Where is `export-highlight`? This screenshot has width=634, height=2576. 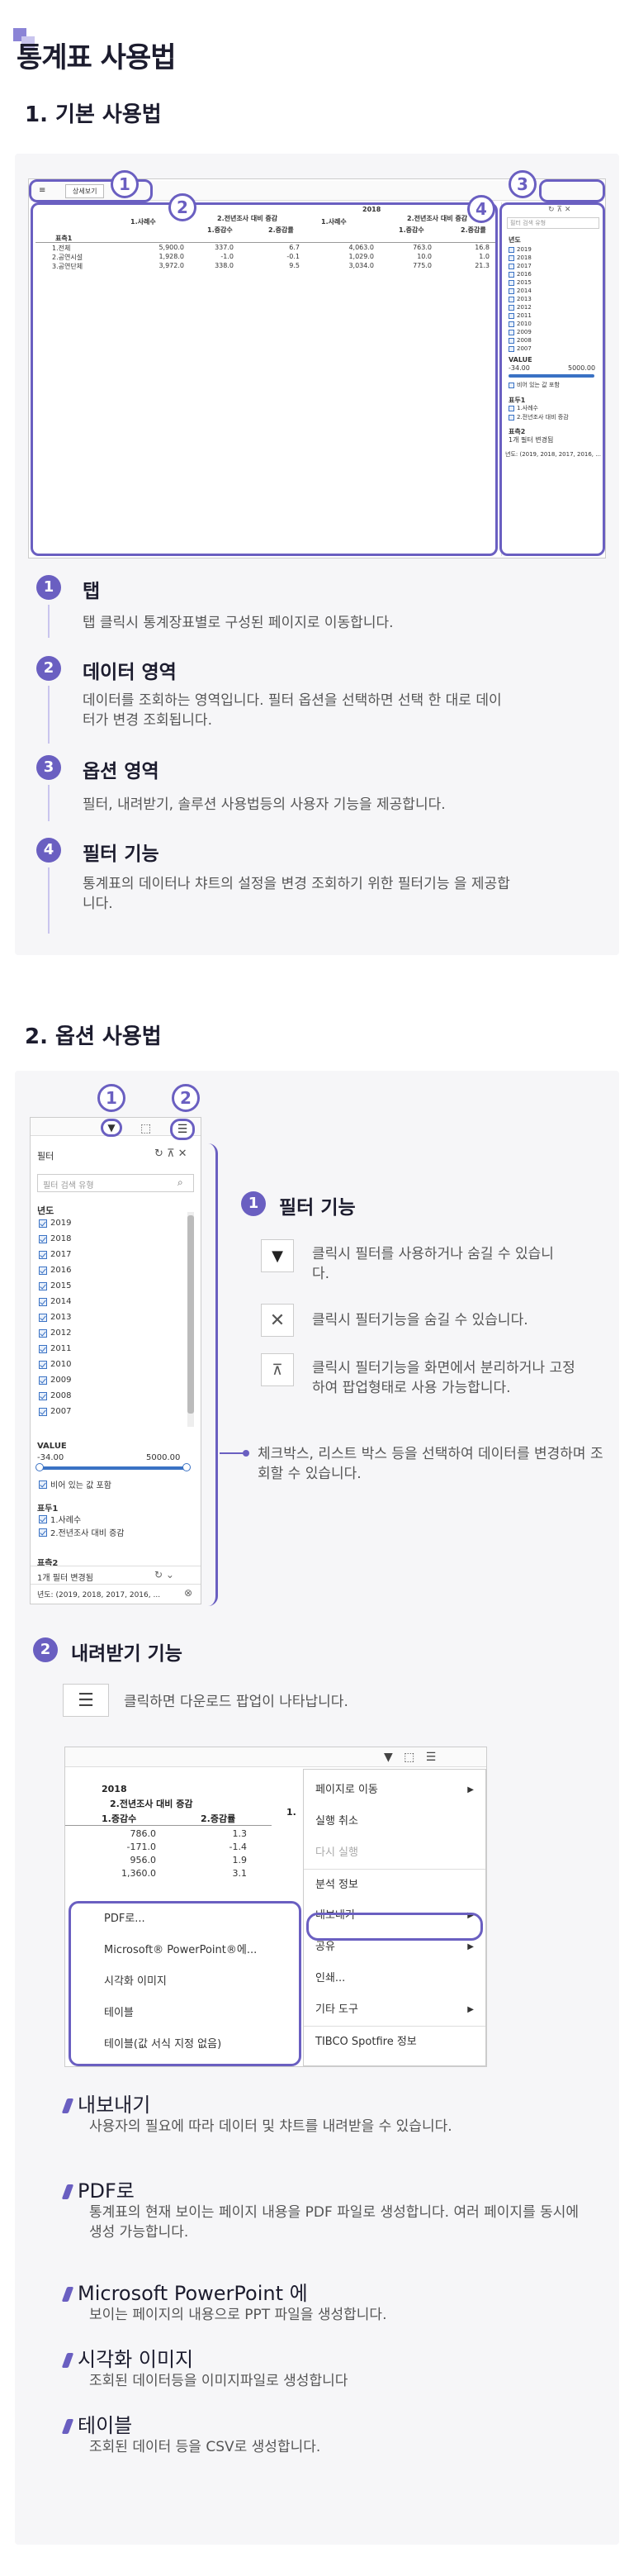 export-highlight is located at coordinates (394, 1927).